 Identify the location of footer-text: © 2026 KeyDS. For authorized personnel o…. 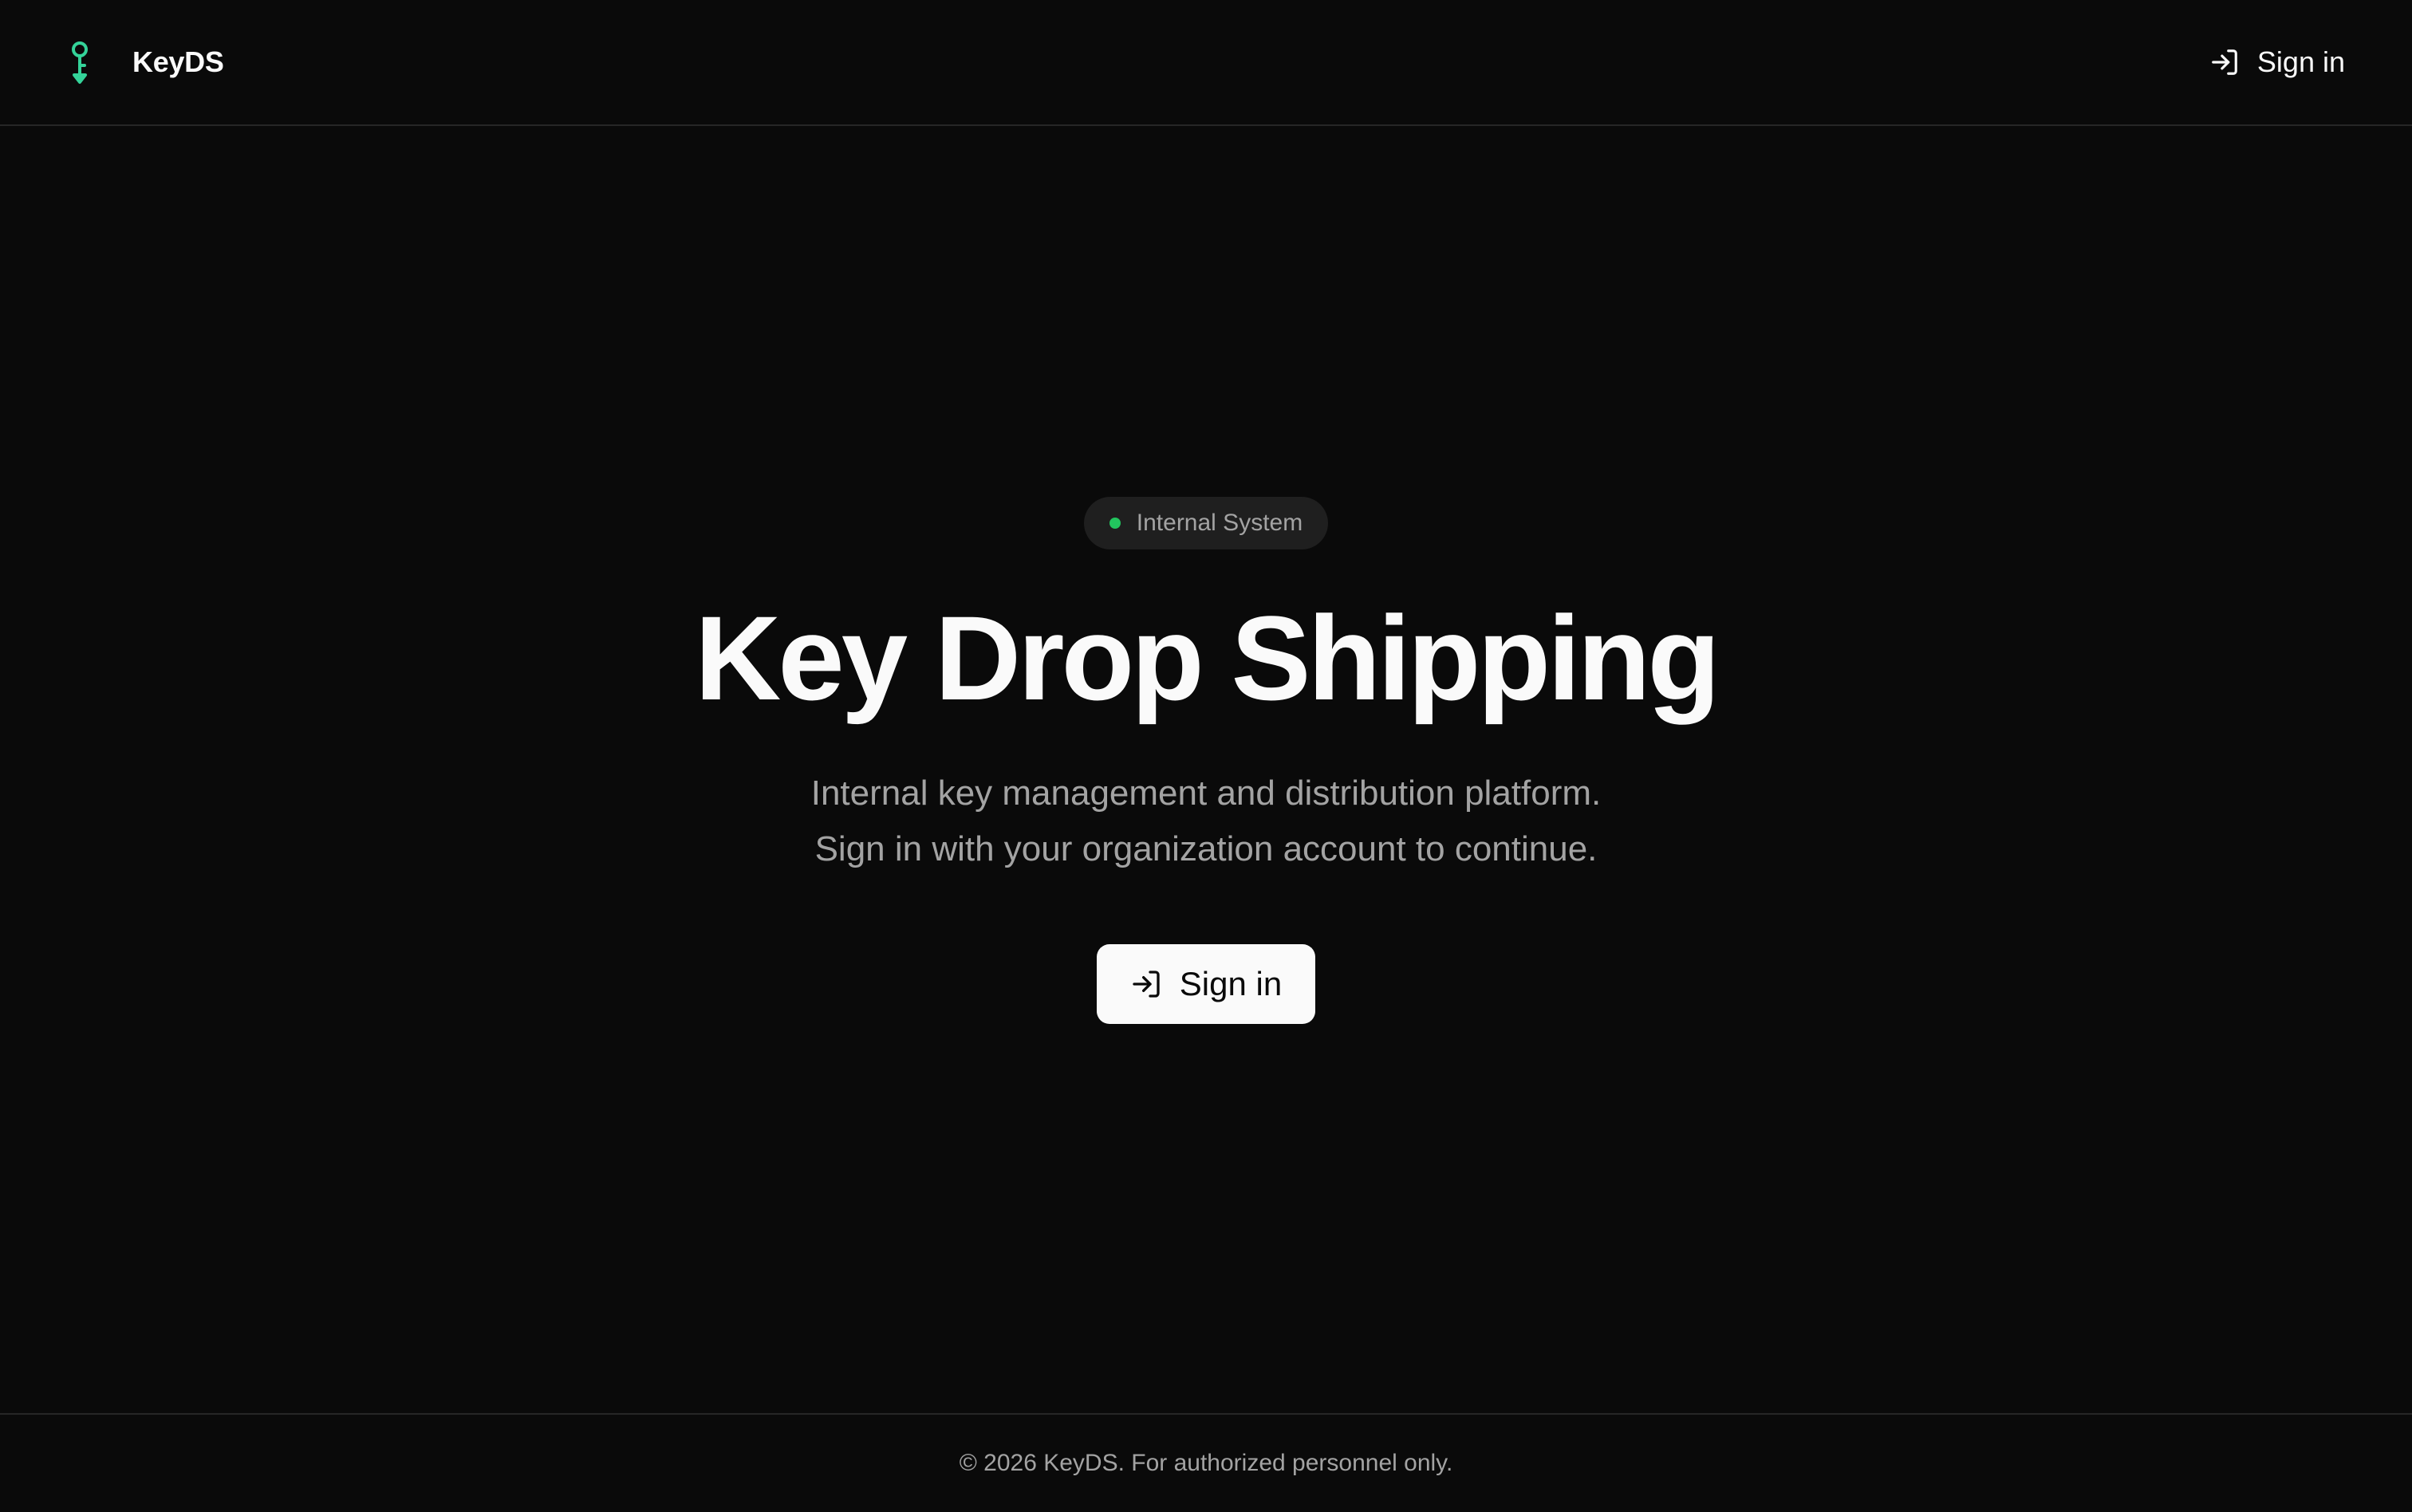
(1206, 1463).